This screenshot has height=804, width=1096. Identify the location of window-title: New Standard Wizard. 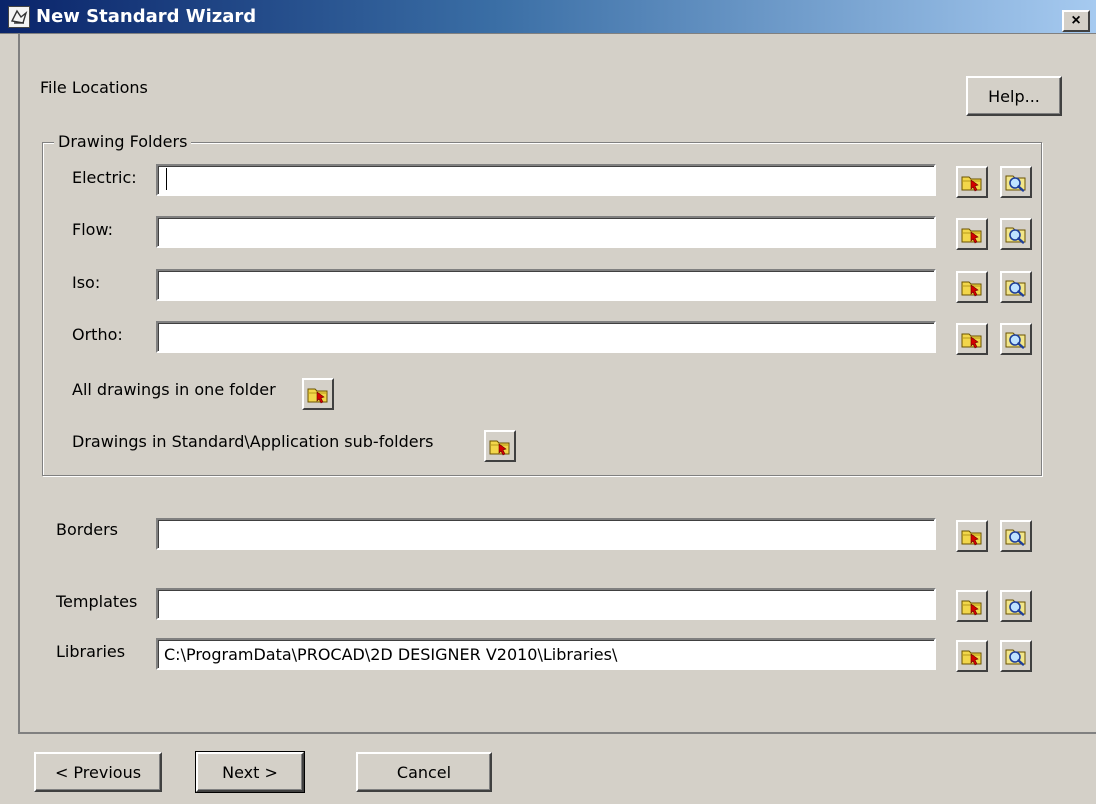
(146, 16).